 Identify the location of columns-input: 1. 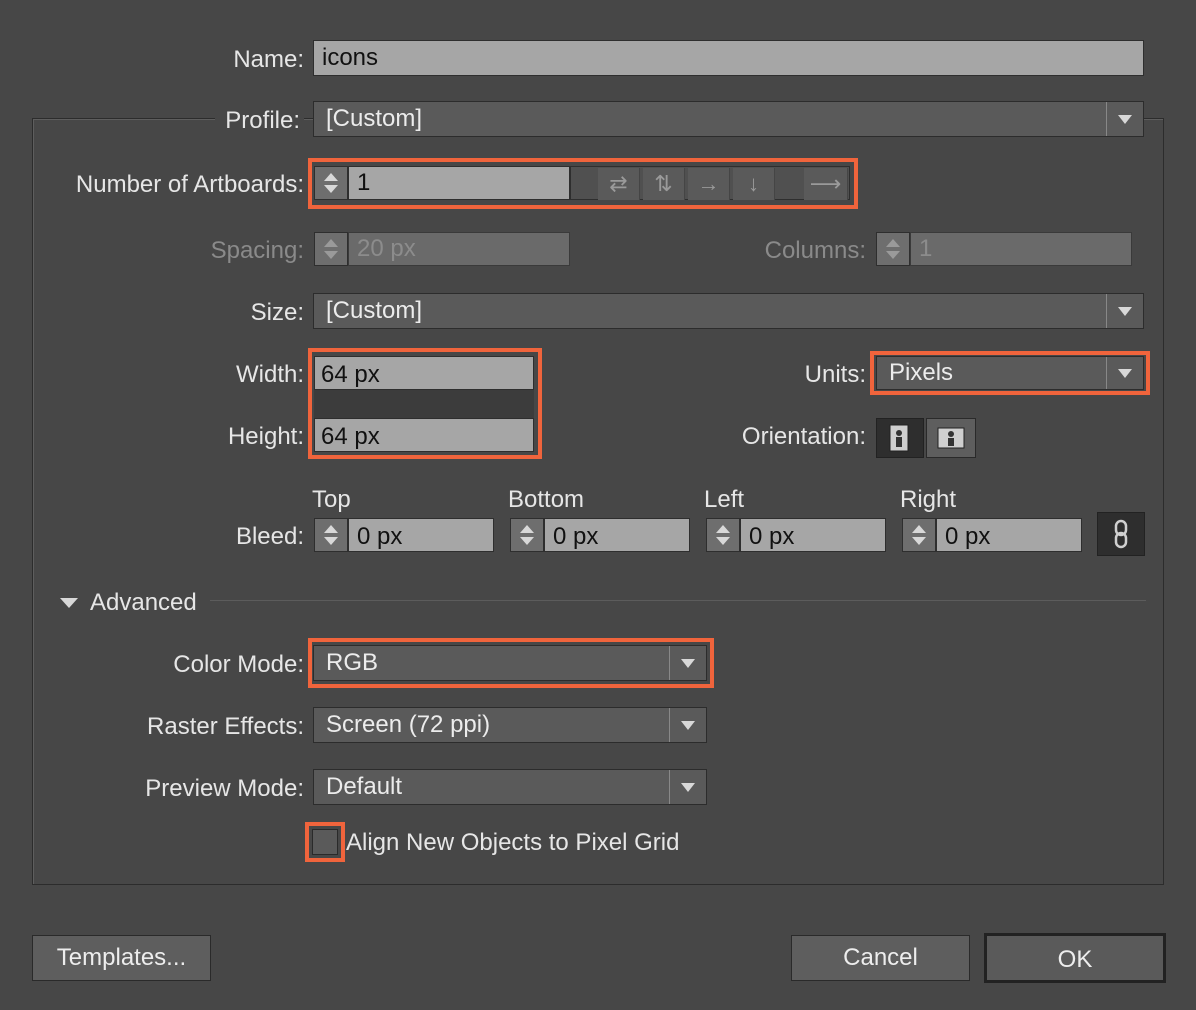
(1021, 249).